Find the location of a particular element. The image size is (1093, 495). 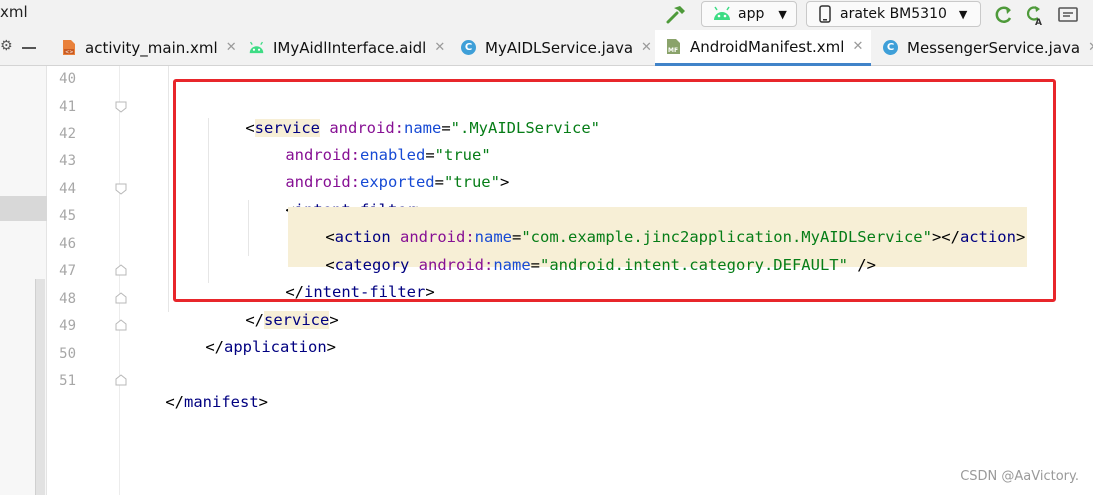

phone-icon is located at coordinates (825, 14).